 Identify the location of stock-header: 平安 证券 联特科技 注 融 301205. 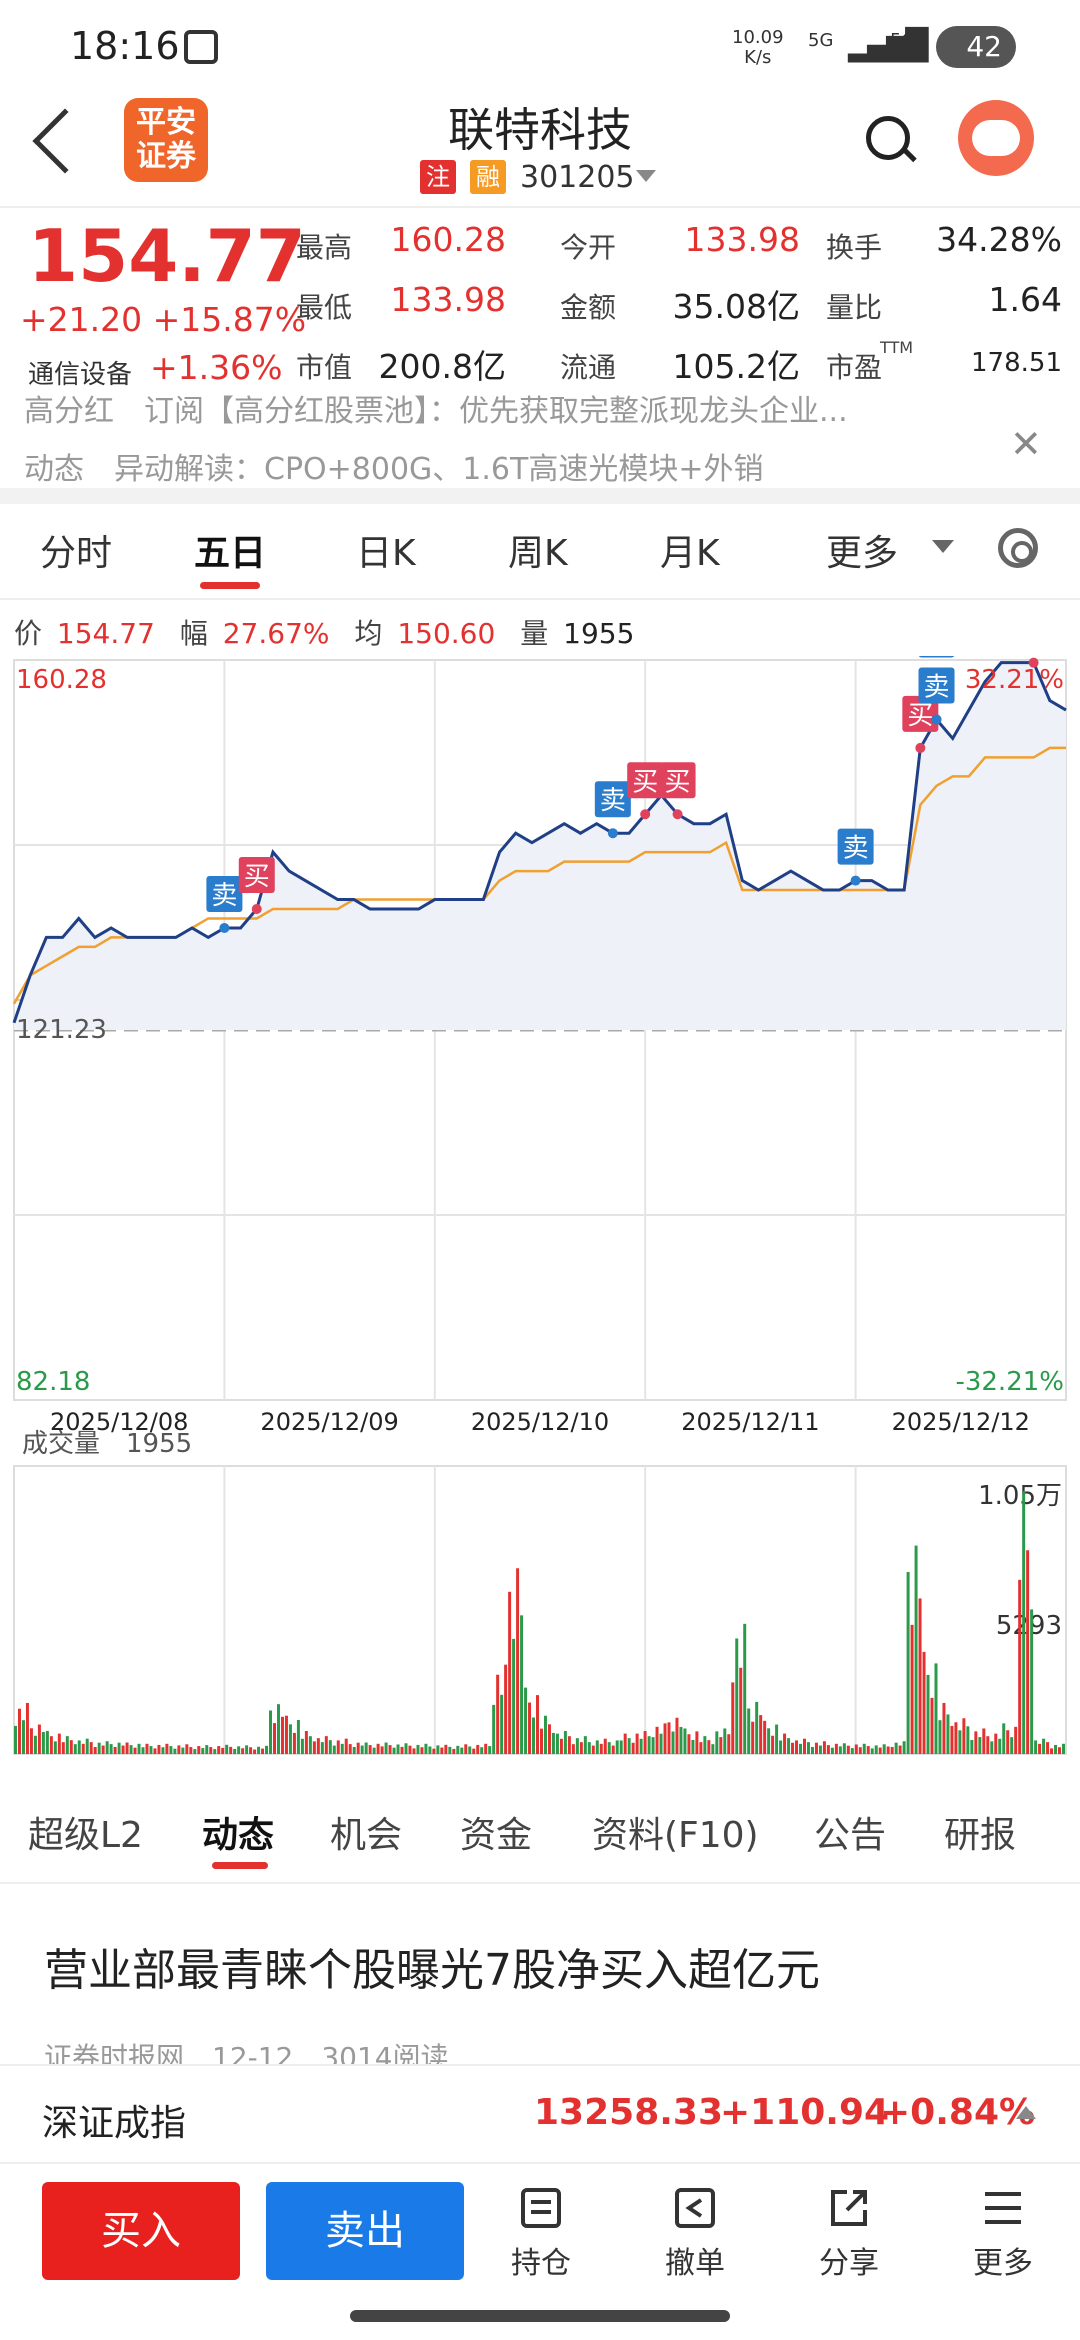
(540, 149).